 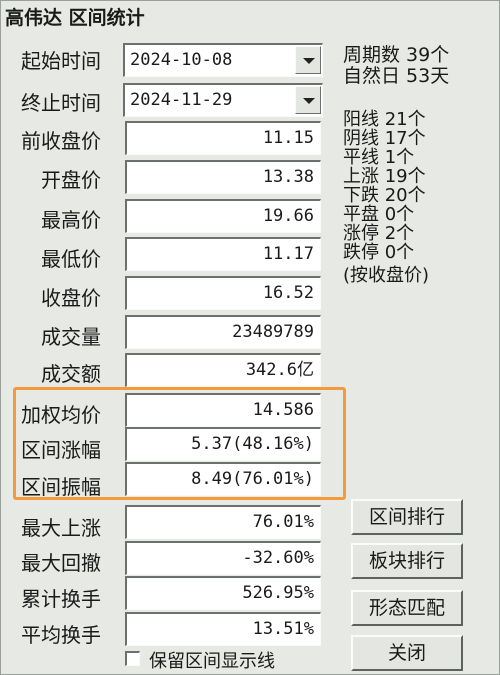 What do you see at coordinates (407, 517) in the screenshot?
I see `interval-rank-button: 区间排行` at bounding box center [407, 517].